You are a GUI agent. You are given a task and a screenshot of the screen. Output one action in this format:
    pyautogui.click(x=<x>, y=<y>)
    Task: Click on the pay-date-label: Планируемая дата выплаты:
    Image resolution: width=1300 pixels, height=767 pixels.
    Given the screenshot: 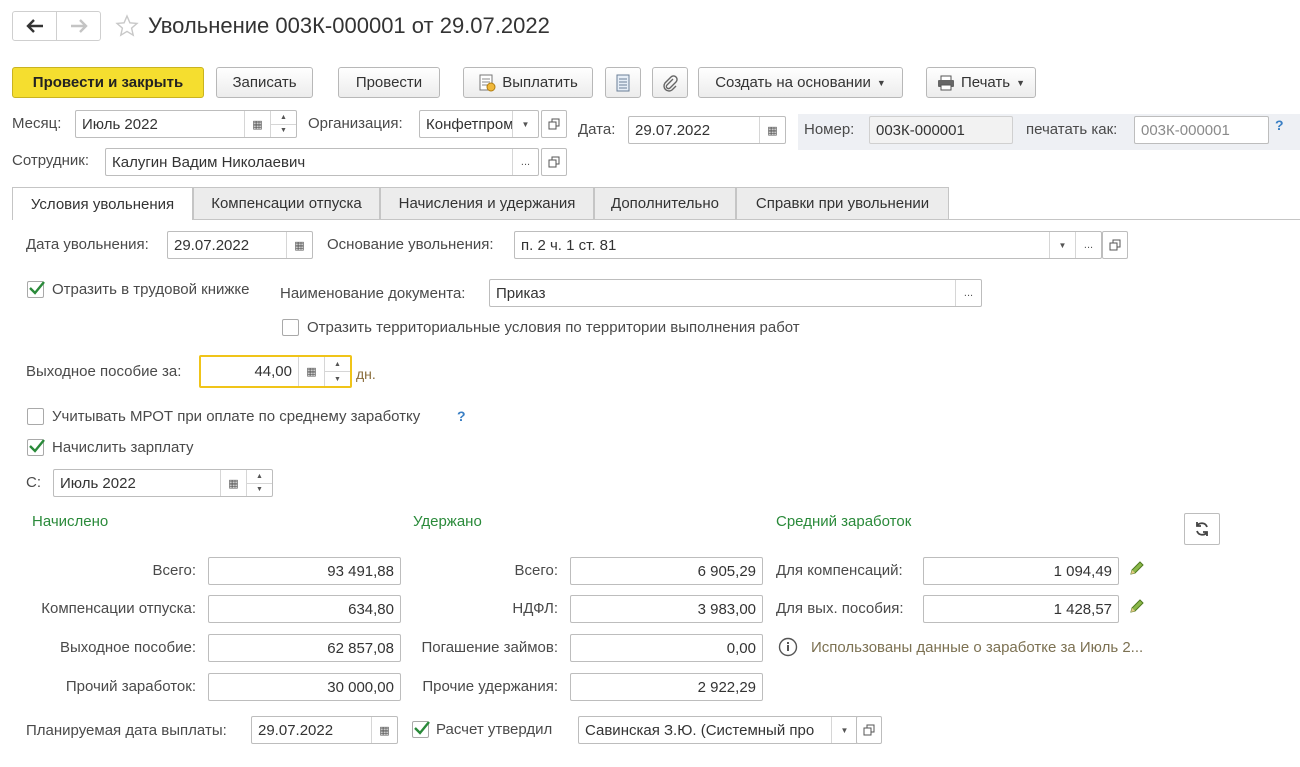 What is the action you would take?
    pyautogui.click(x=126, y=730)
    